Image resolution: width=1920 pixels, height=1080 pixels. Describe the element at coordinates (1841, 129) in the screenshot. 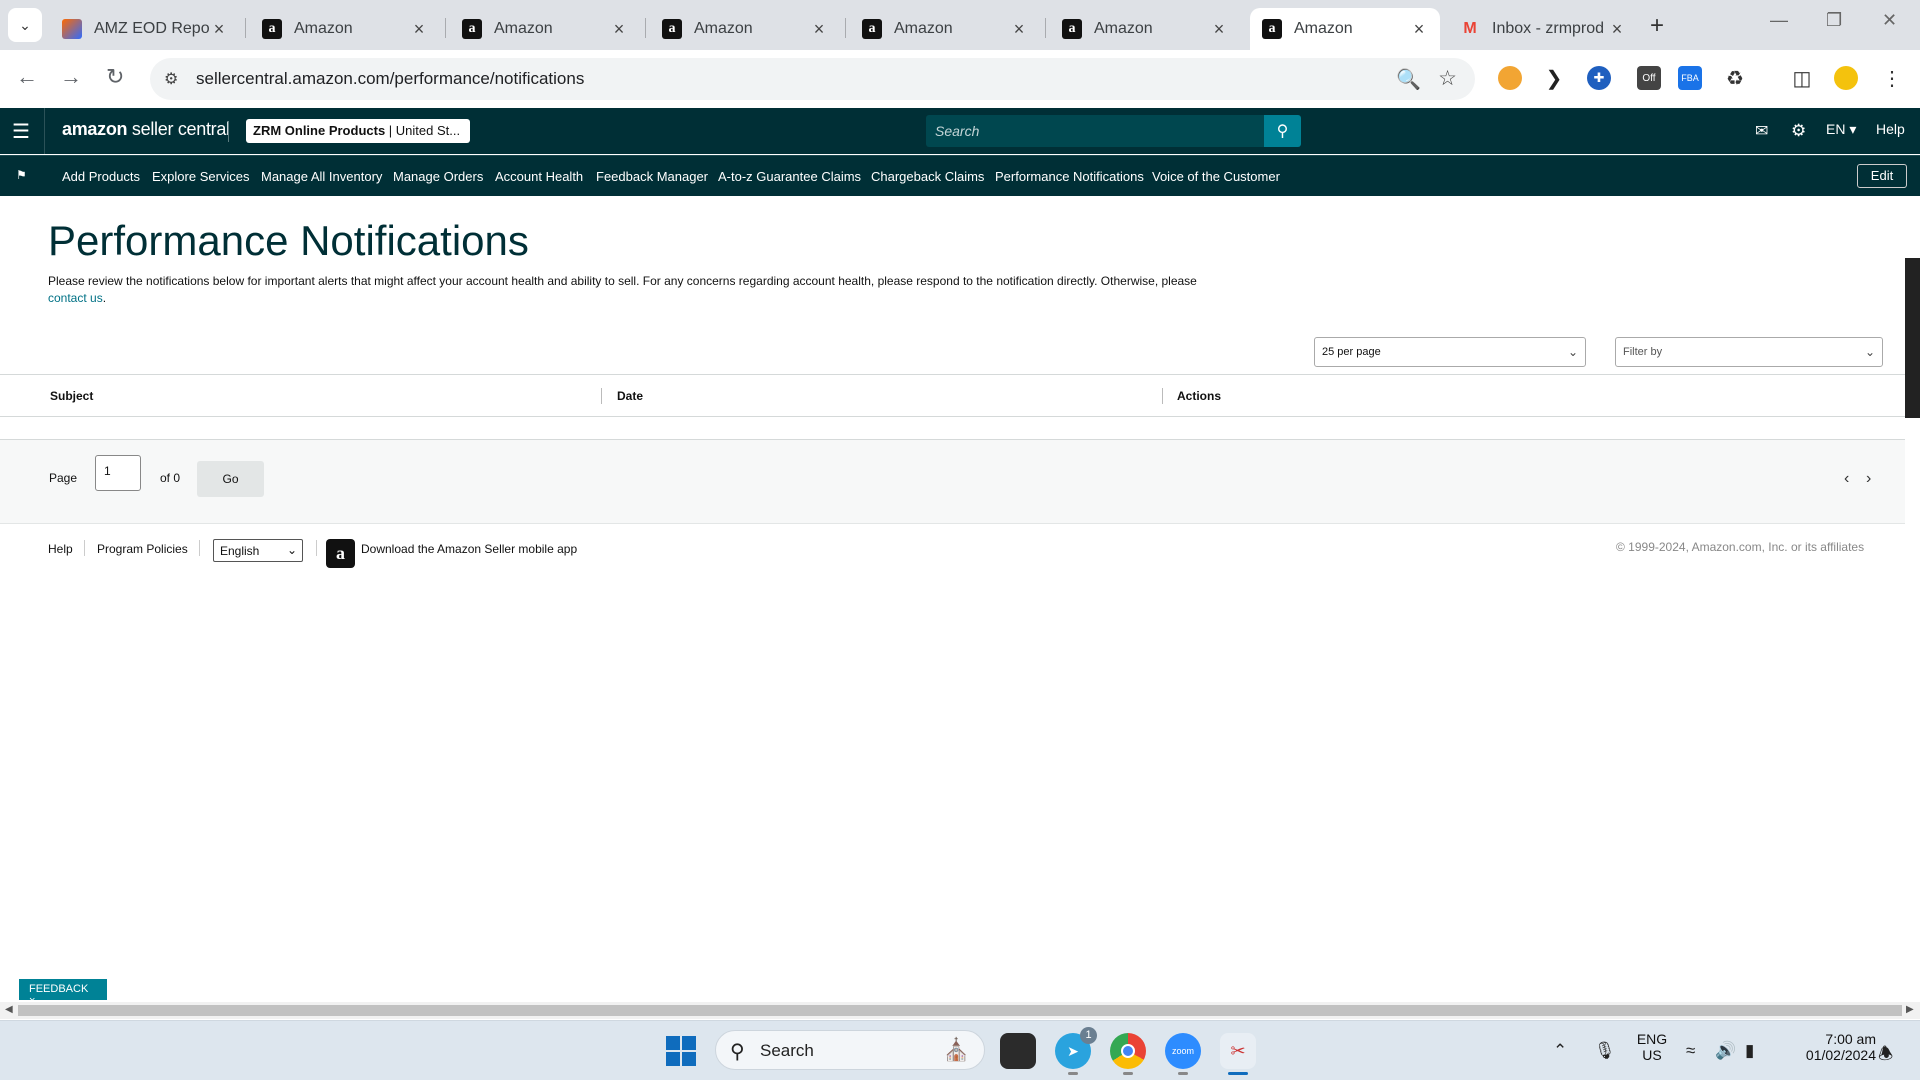

I see `language-selector: EN ▾` at that location.